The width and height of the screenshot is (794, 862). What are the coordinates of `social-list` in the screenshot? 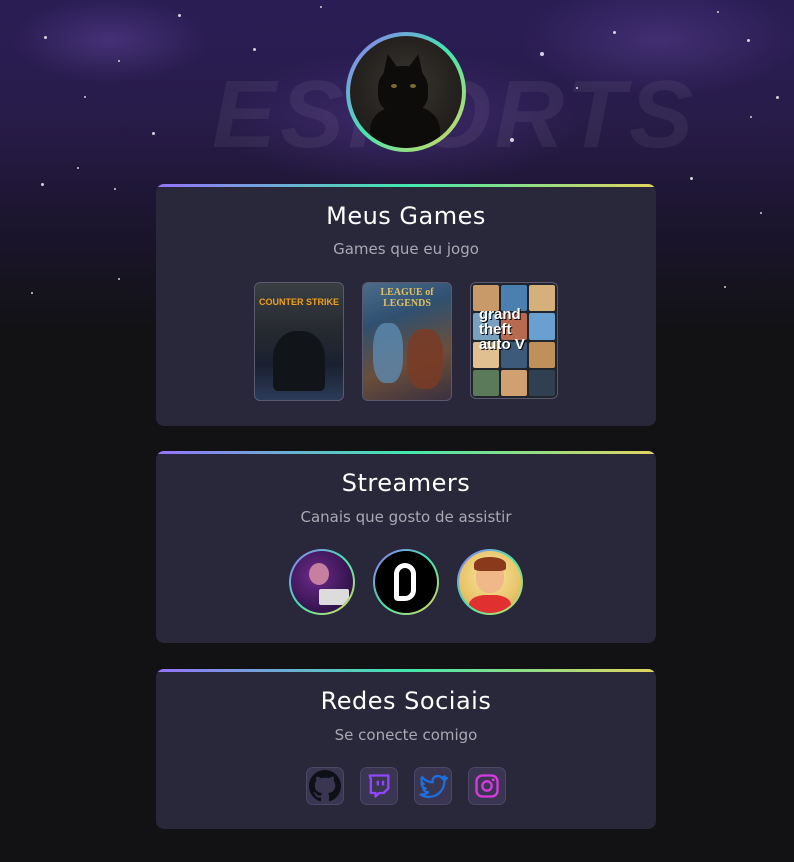 It's located at (406, 786).